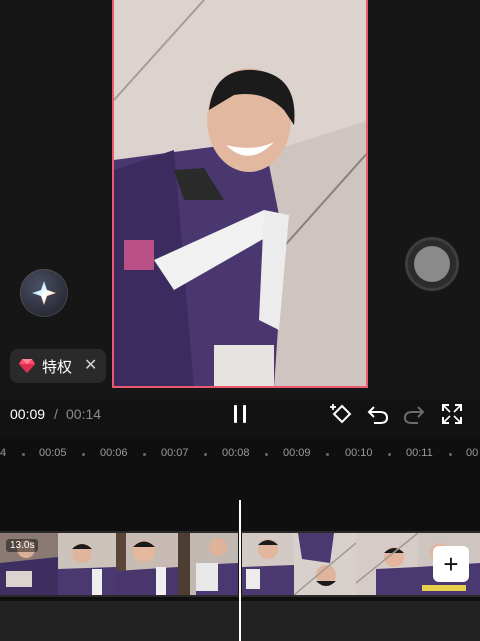 The height and width of the screenshot is (641, 480). I want to click on plus-icon: +, so click(451, 564).